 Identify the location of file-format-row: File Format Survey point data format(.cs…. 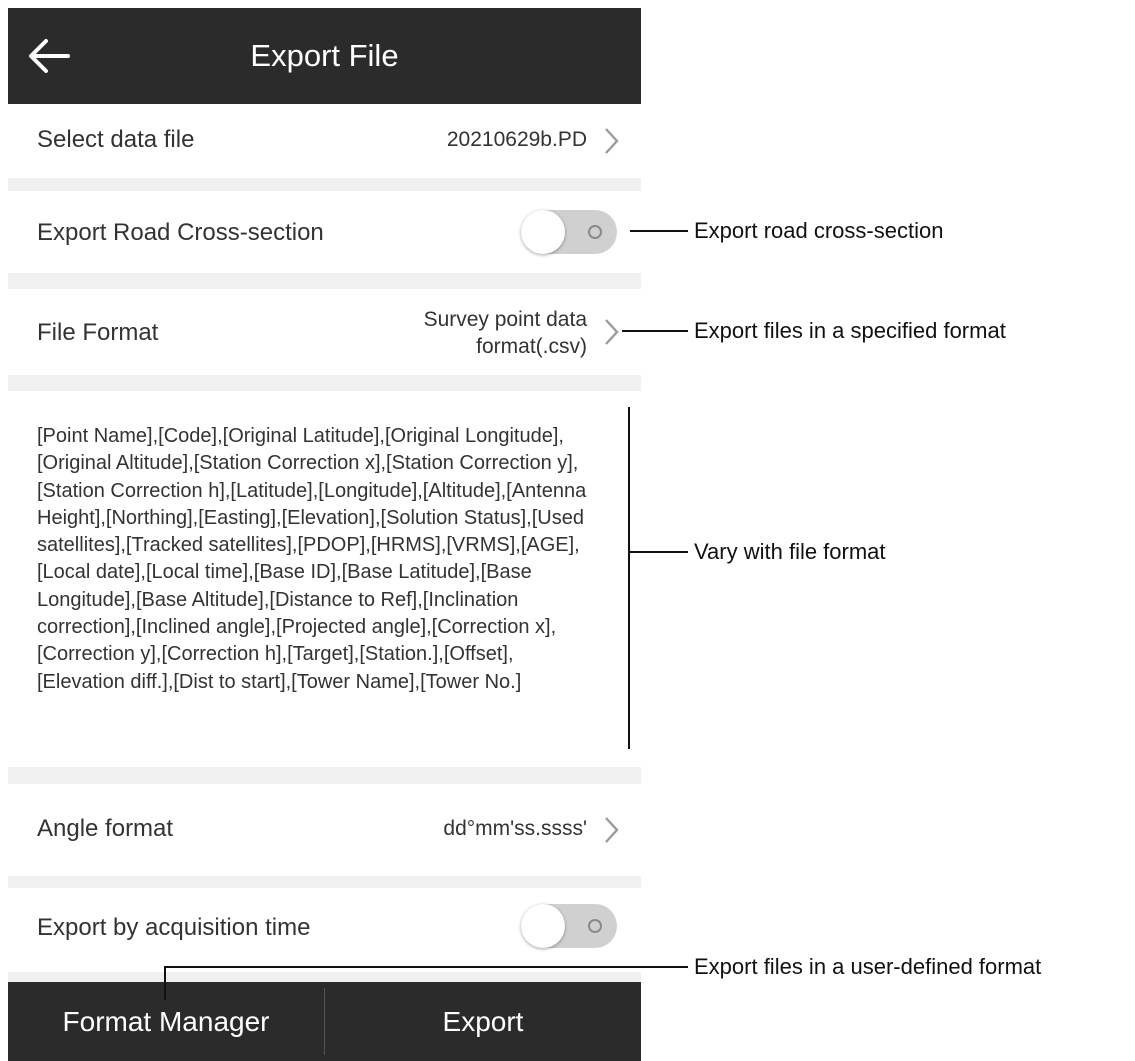
(324, 332).